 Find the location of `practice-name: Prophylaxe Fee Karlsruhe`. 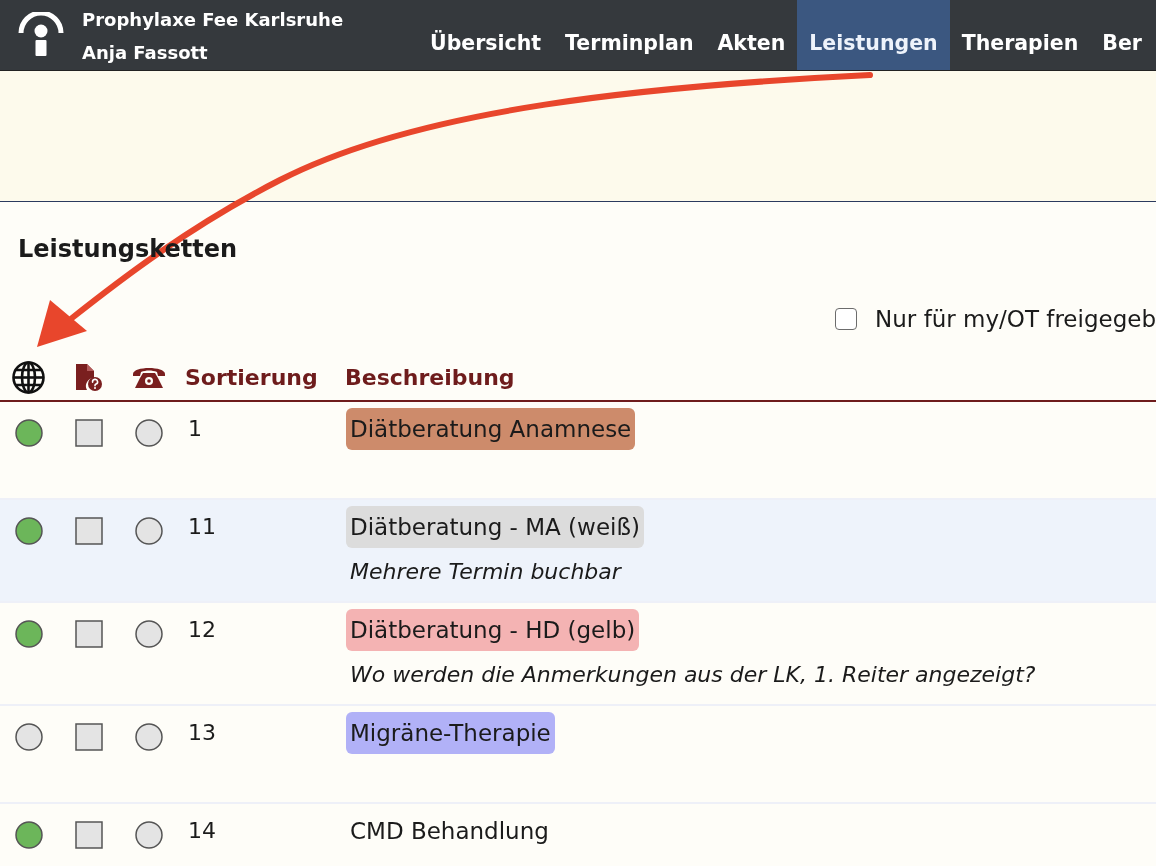

practice-name: Prophylaxe Fee Karlsruhe is located at coordinates (213, 20).